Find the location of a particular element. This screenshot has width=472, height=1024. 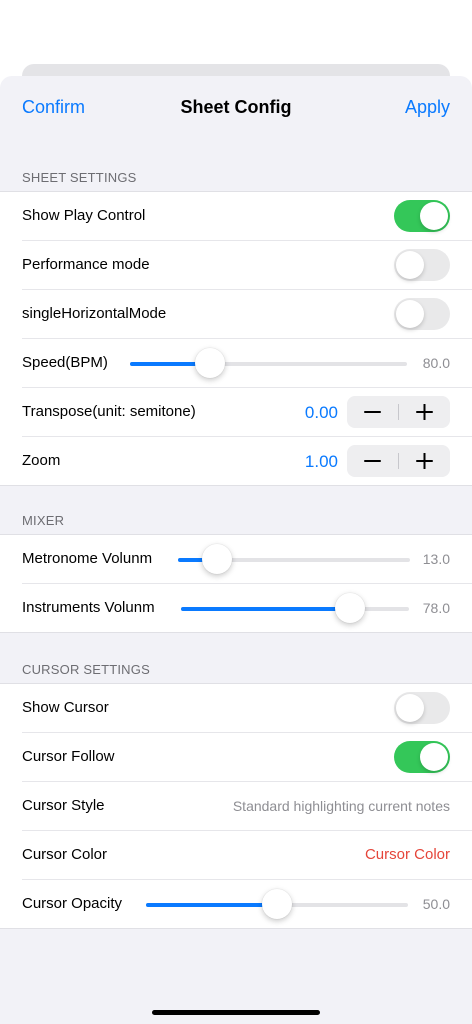

home-indicator is located at coordinates (236, 1012).